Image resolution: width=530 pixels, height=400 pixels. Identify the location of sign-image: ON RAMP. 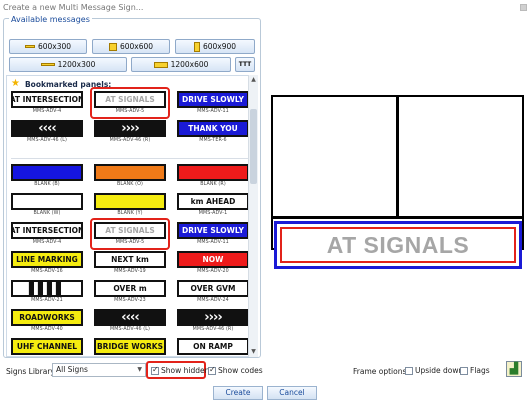
(213, 346).